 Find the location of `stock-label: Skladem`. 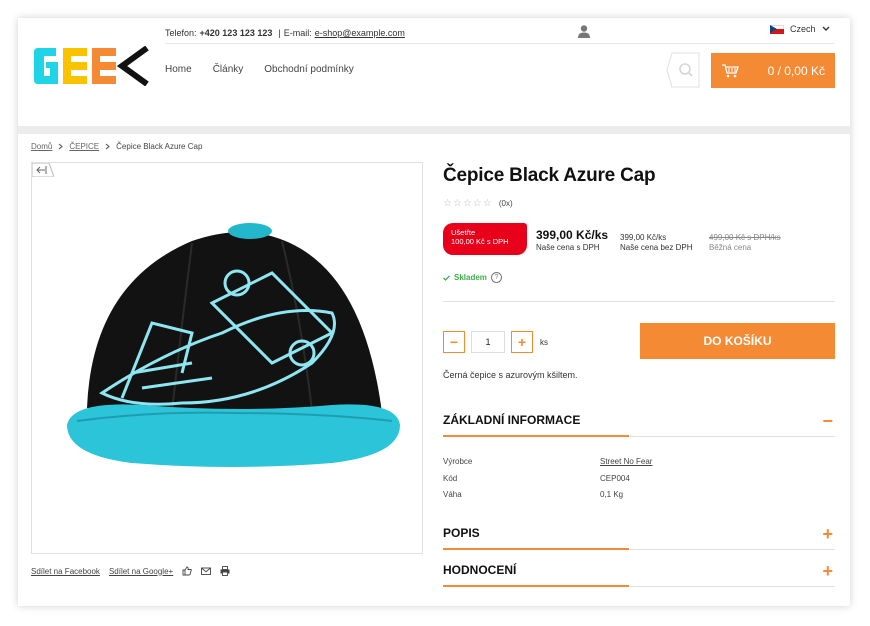

stock-label: Skladem is located at coordinates (470, 277).